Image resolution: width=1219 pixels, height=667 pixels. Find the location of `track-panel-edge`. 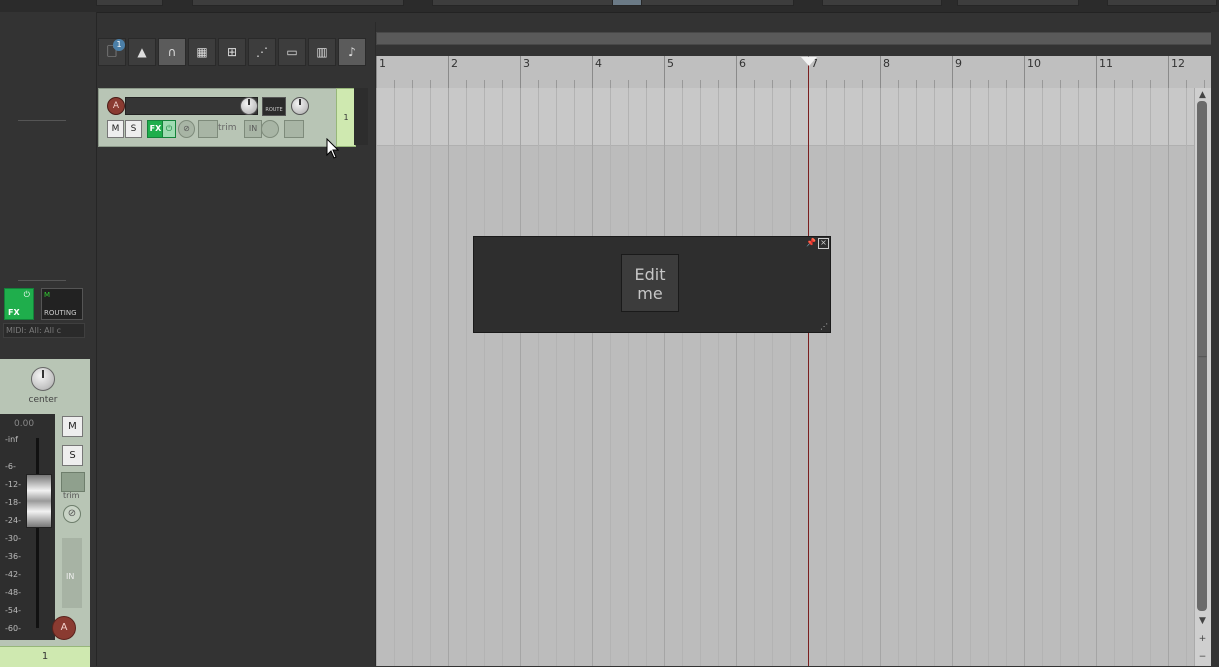

track-panel-edge is located at coordinates (361, 116).